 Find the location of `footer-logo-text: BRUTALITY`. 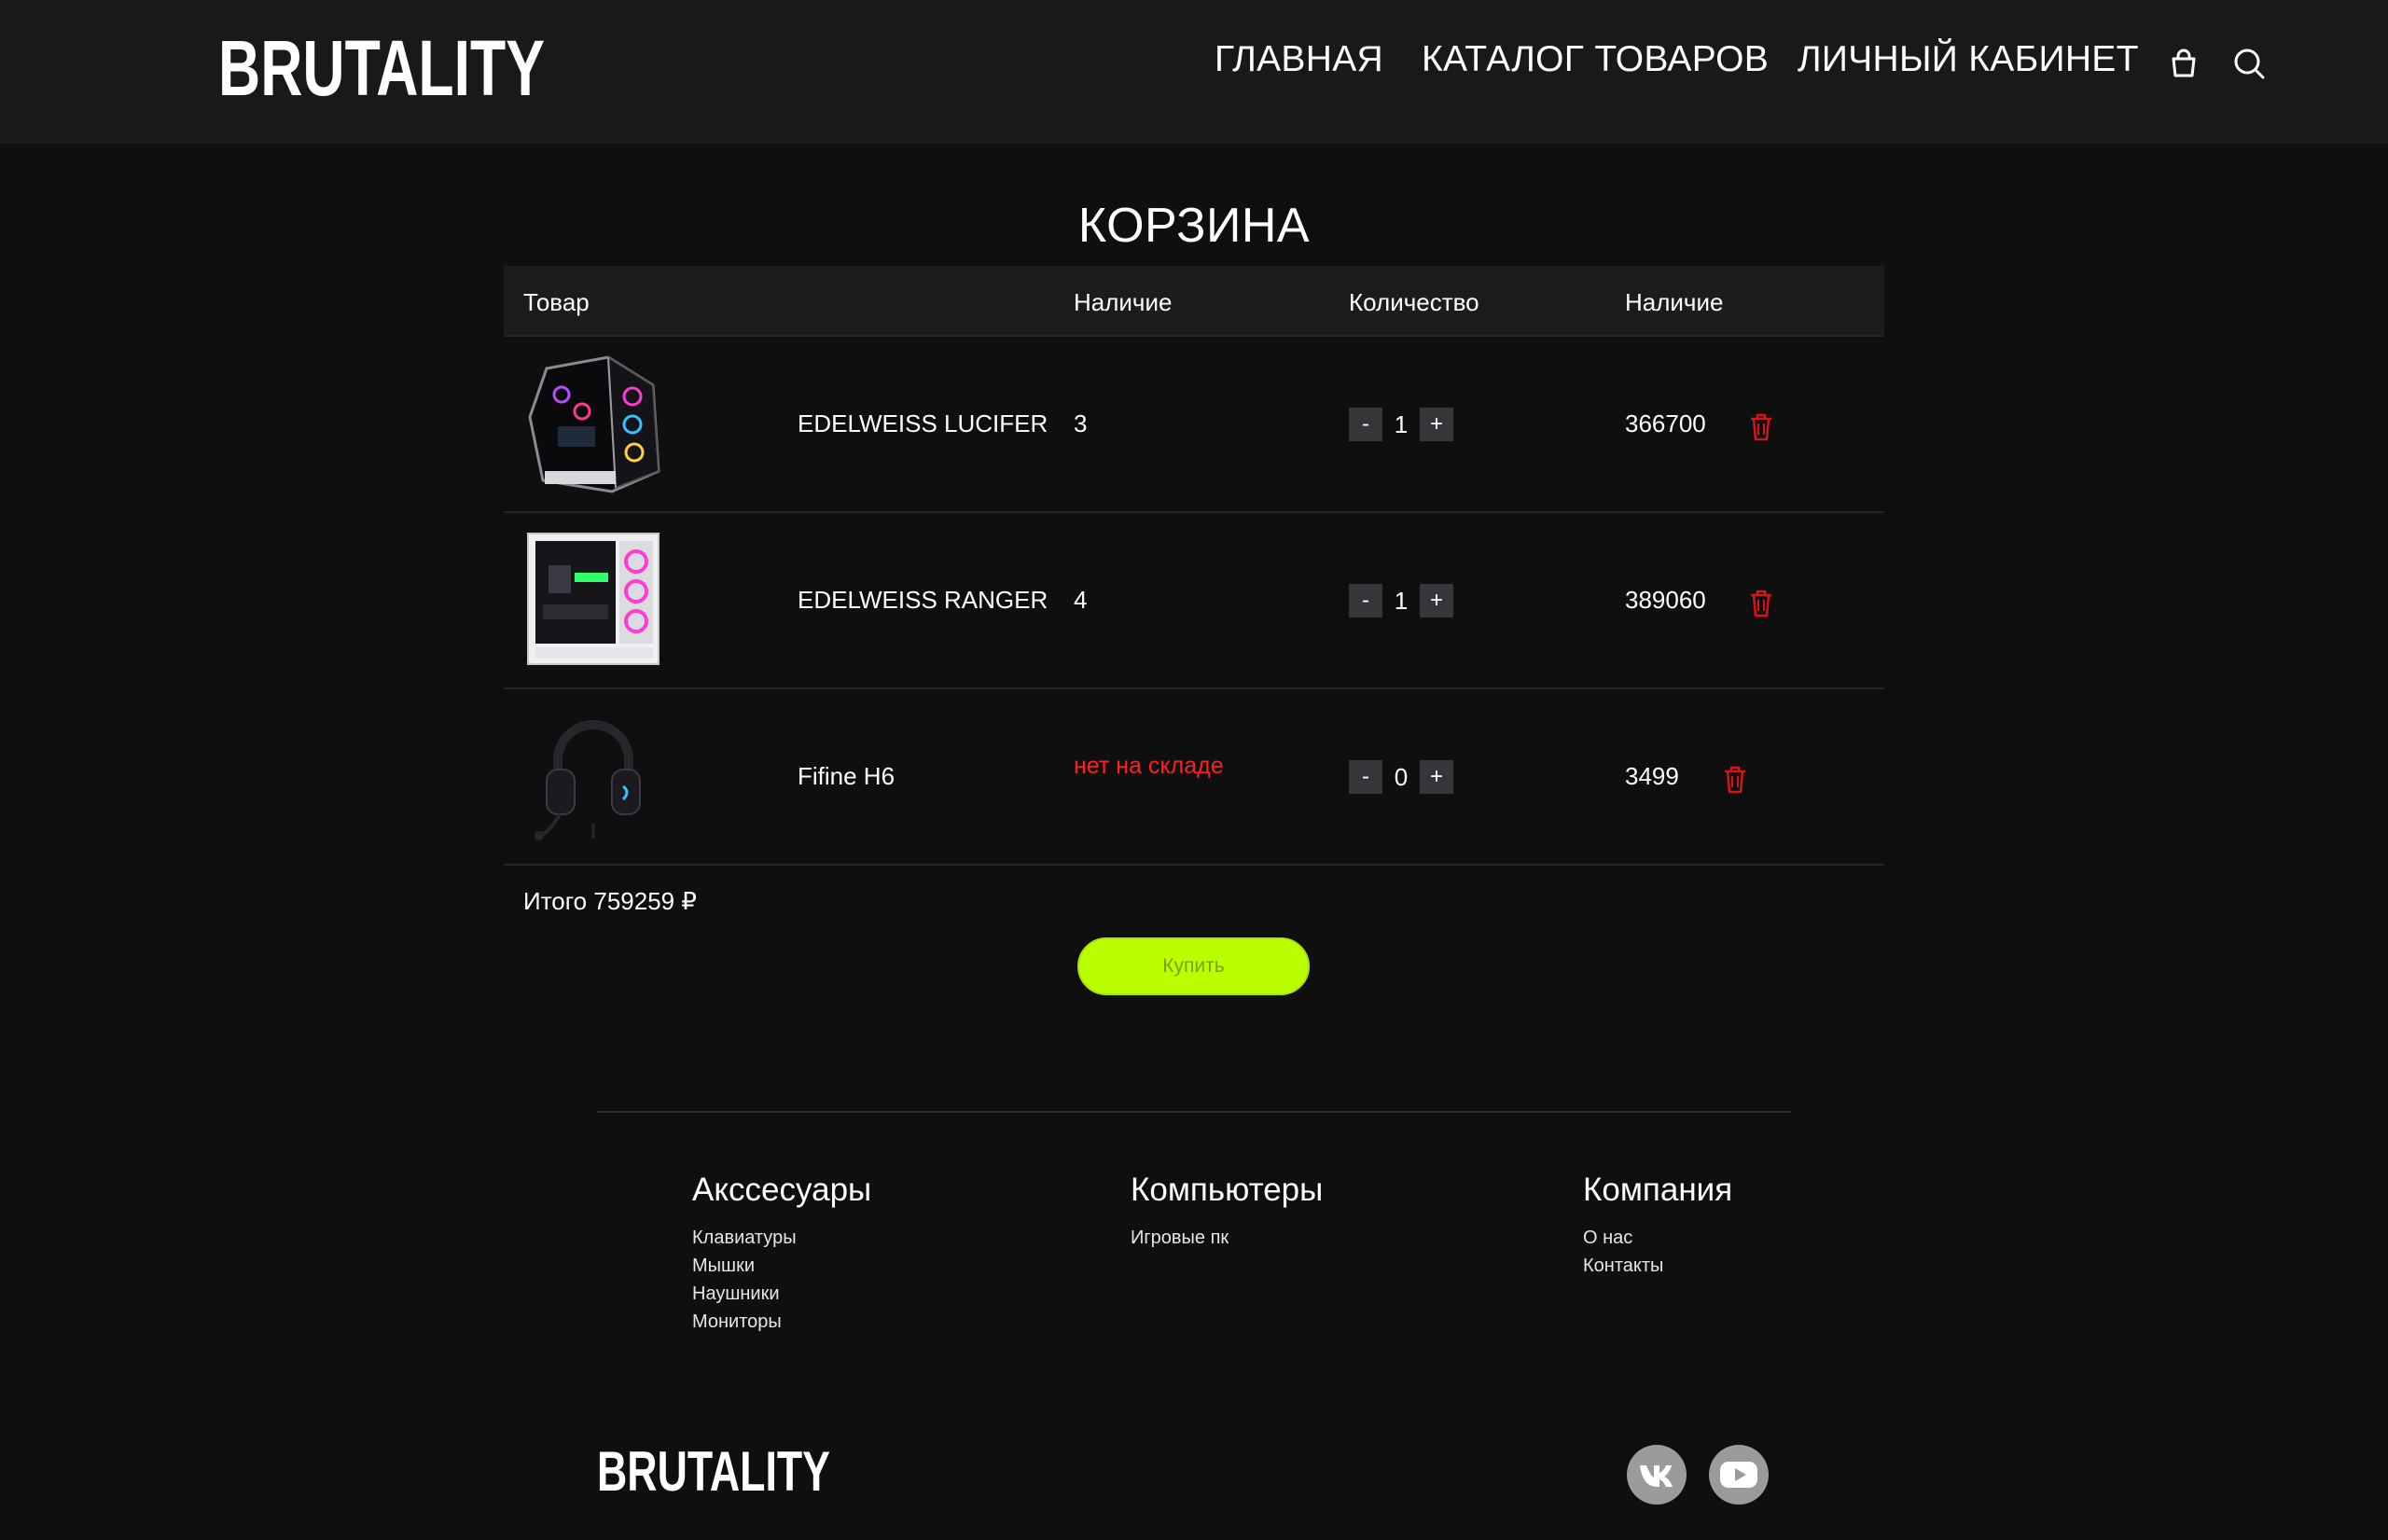

footer-logo-text: BRUTALITY is located at coordinates (713, 1471).